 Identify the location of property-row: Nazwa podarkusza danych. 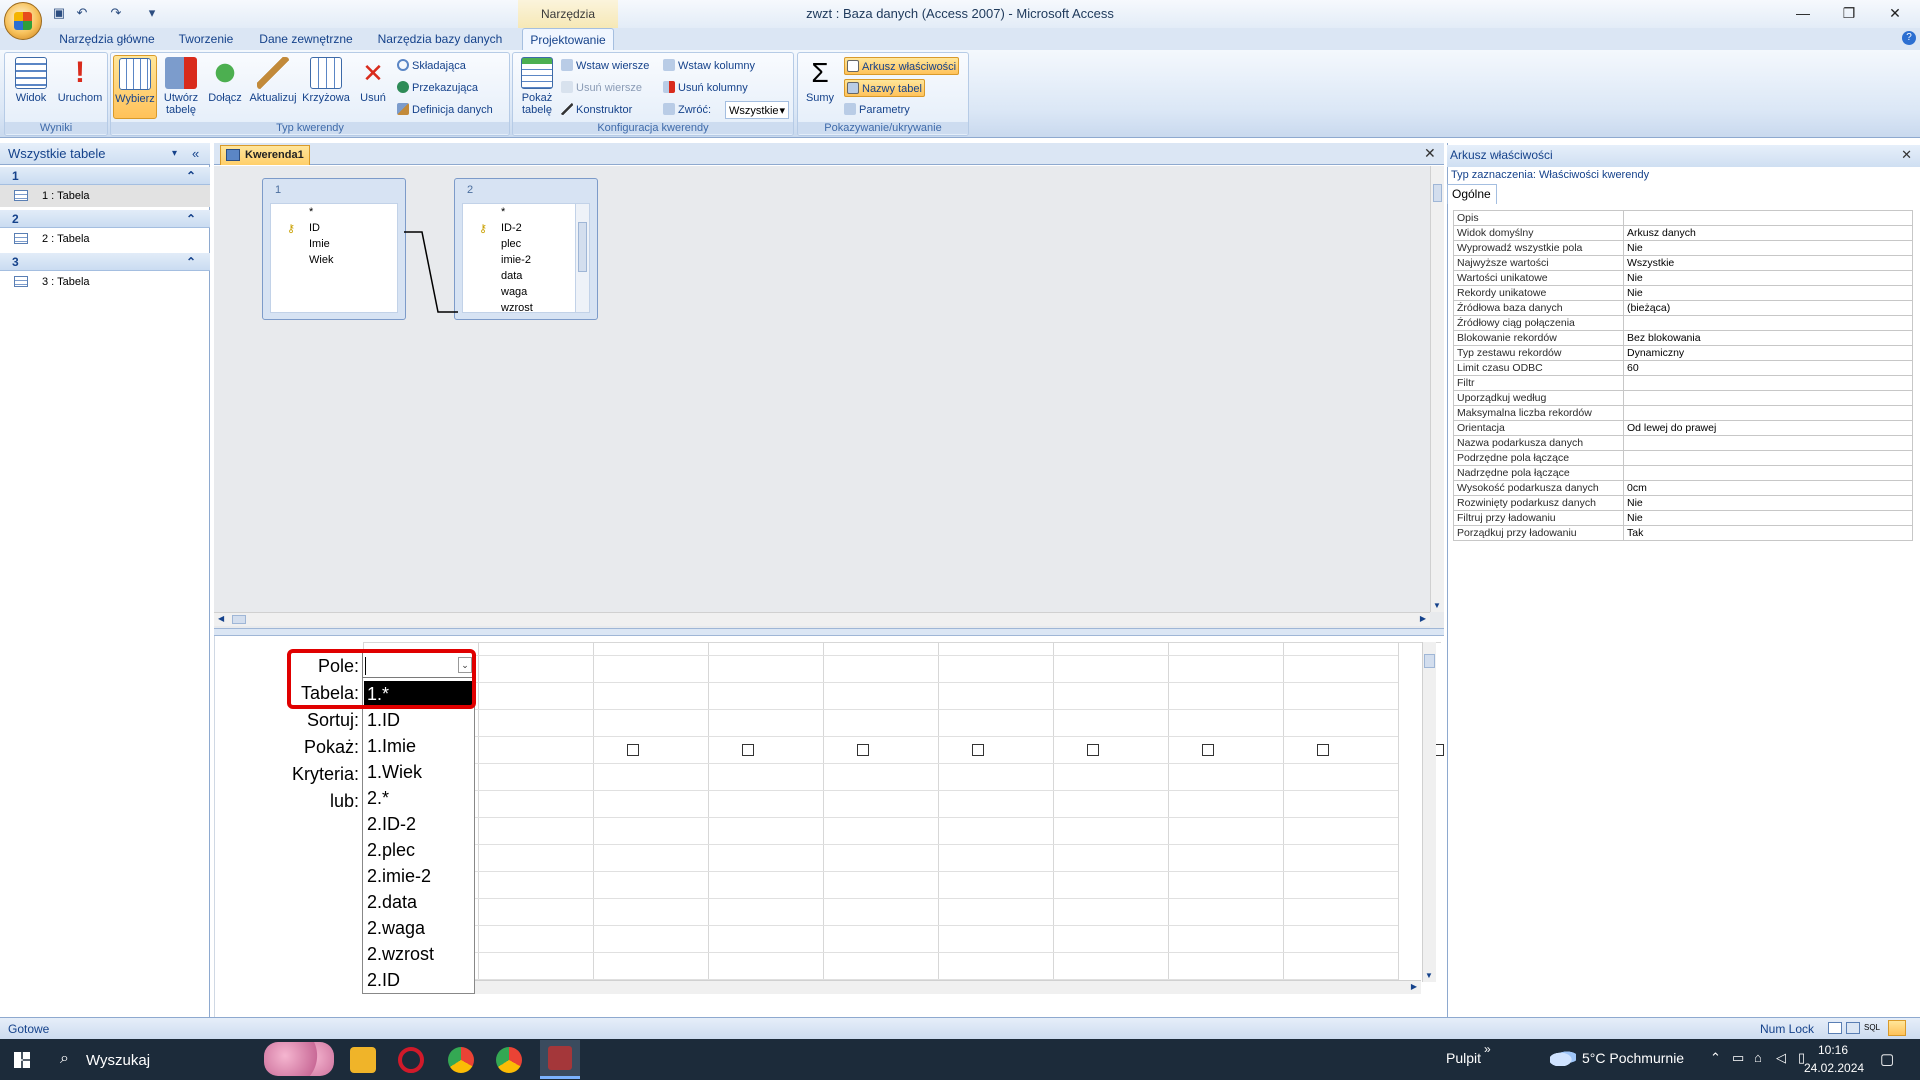
(1683, 443).